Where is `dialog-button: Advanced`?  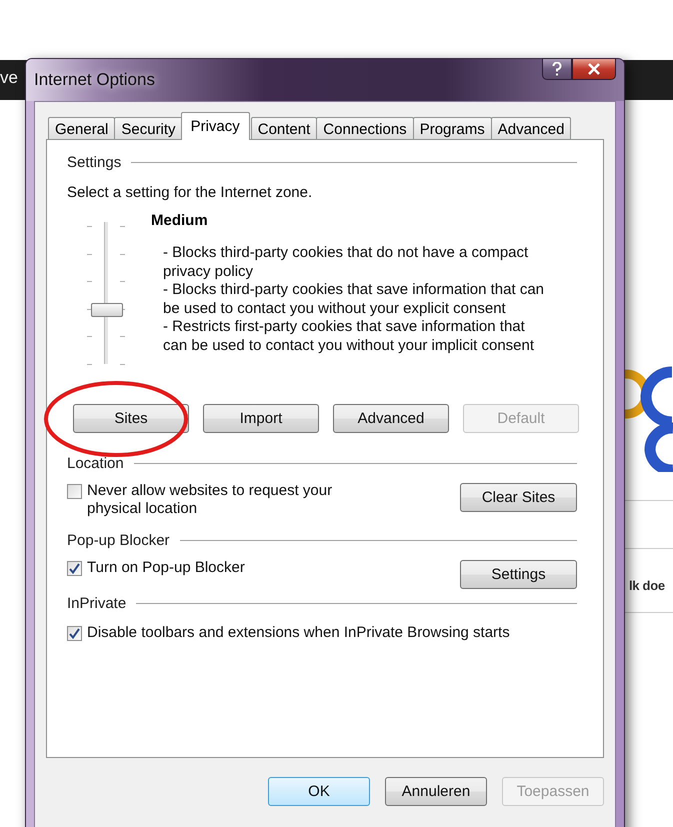 dialog-button: Advanced is located at coordinates (391, 418).